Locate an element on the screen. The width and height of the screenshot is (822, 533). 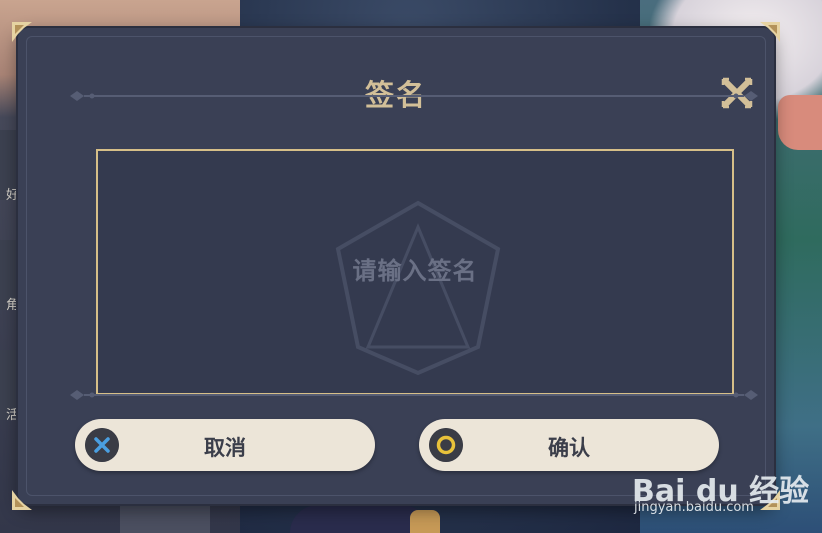
cancel-button: 取消 is located at coordinates (225, 445).